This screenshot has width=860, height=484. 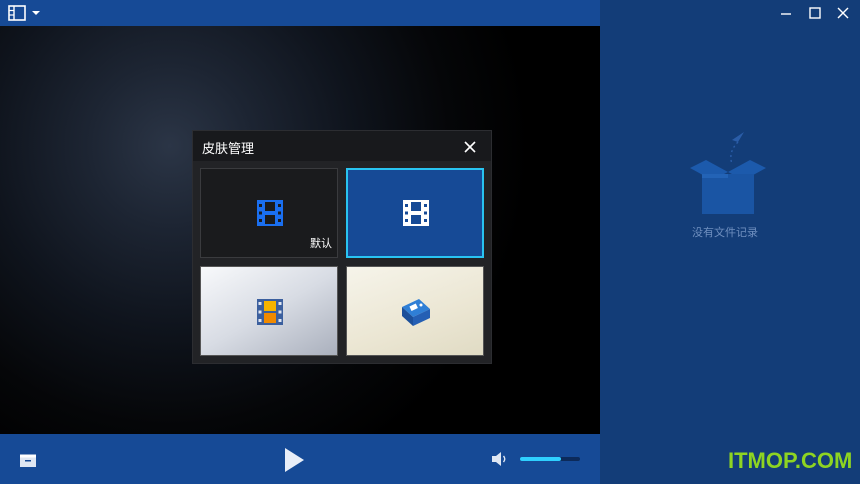 I want to click on maximize-icon, so click(x=815, y=13).